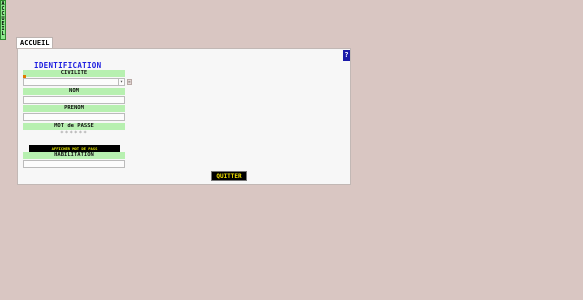 This screenshot has width=583, height=300. Describe the element at coordinates (74, 100) in the screenshot. I see `nom-field` at that location.